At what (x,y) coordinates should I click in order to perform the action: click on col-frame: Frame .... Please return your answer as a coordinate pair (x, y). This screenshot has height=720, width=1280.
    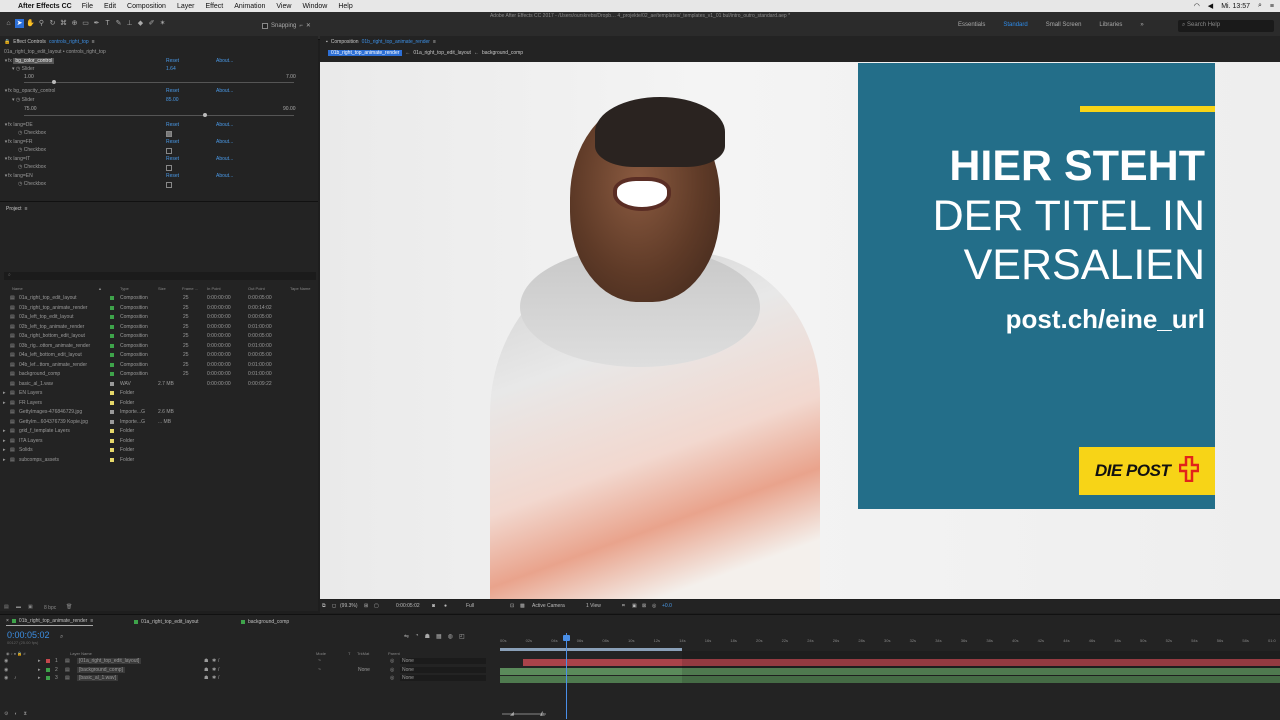
    Looking at the image, I should click on (190, 288).